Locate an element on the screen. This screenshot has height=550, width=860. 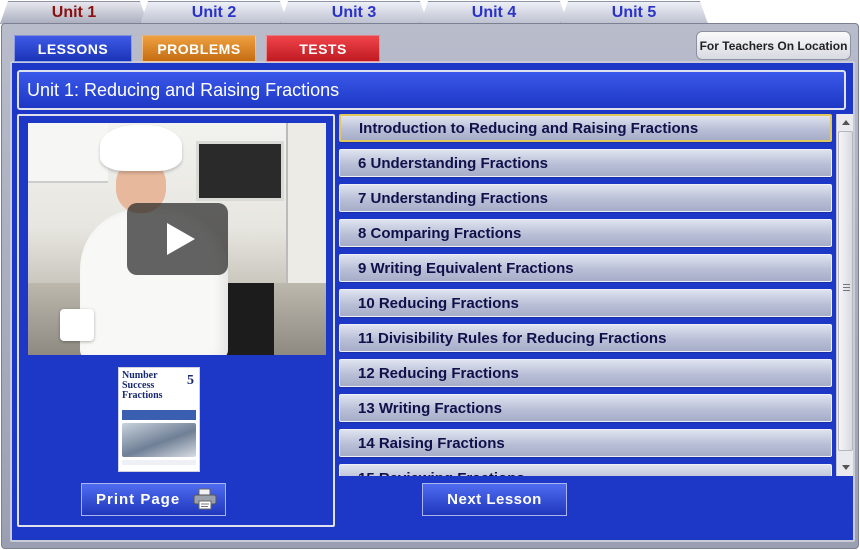
book-band is located at coordinates (159, 415).